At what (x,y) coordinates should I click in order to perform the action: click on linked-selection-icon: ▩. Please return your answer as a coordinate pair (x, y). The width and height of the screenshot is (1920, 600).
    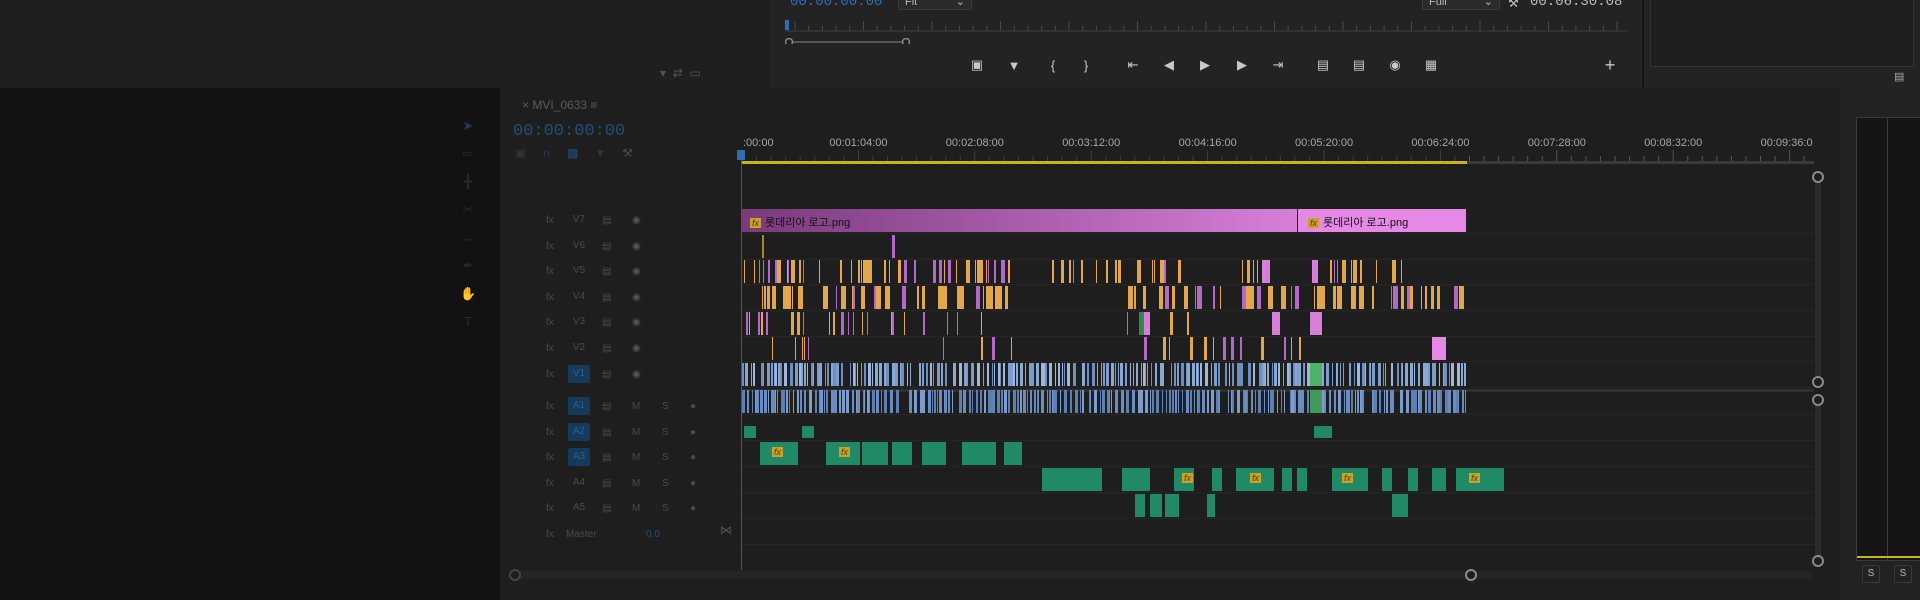
    Looking at the image, I should click on (580, 153).